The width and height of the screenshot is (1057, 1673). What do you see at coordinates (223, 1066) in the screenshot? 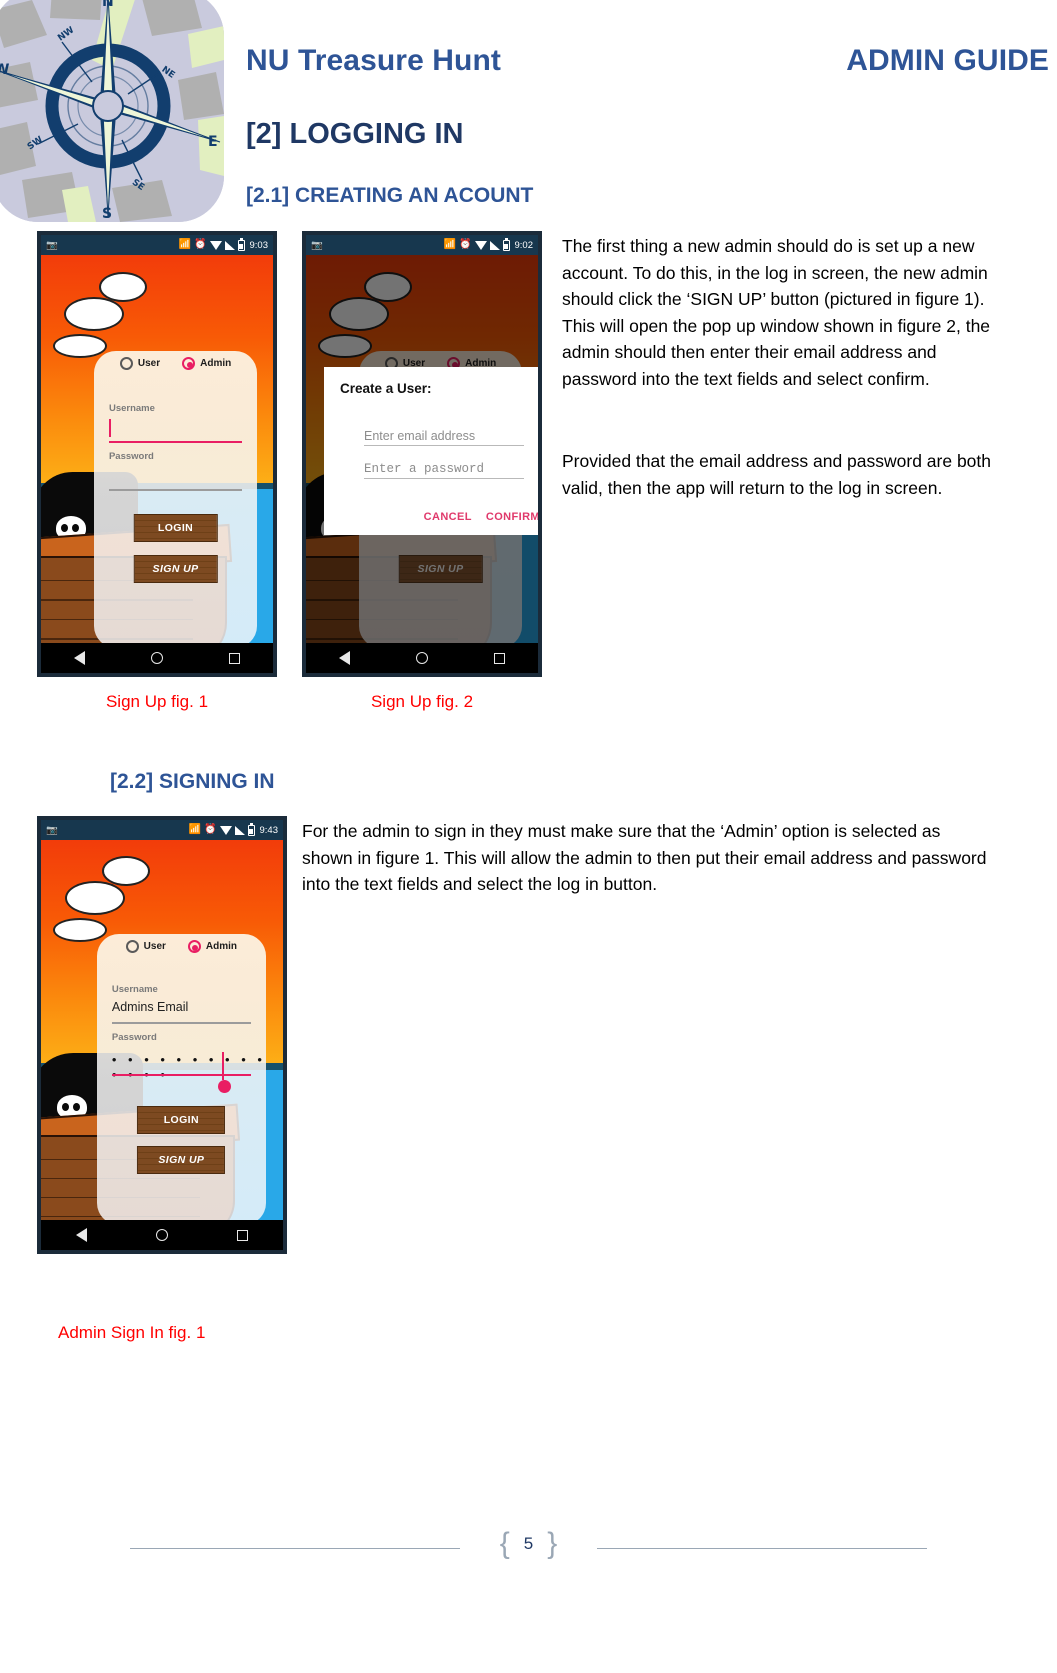
I see `password-cursor-stem` at bounding box center [223, 1066].